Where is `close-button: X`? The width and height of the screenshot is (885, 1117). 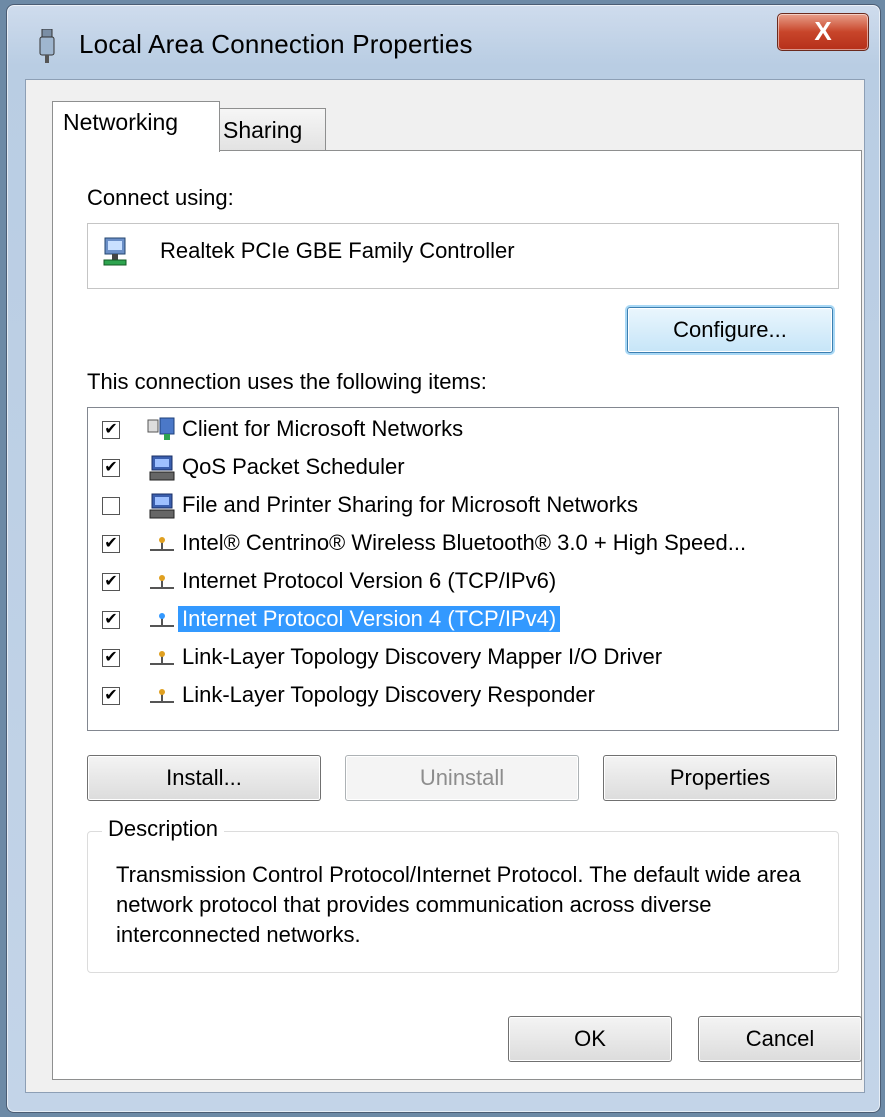
close-button: X is located at coordinates (823, 32).